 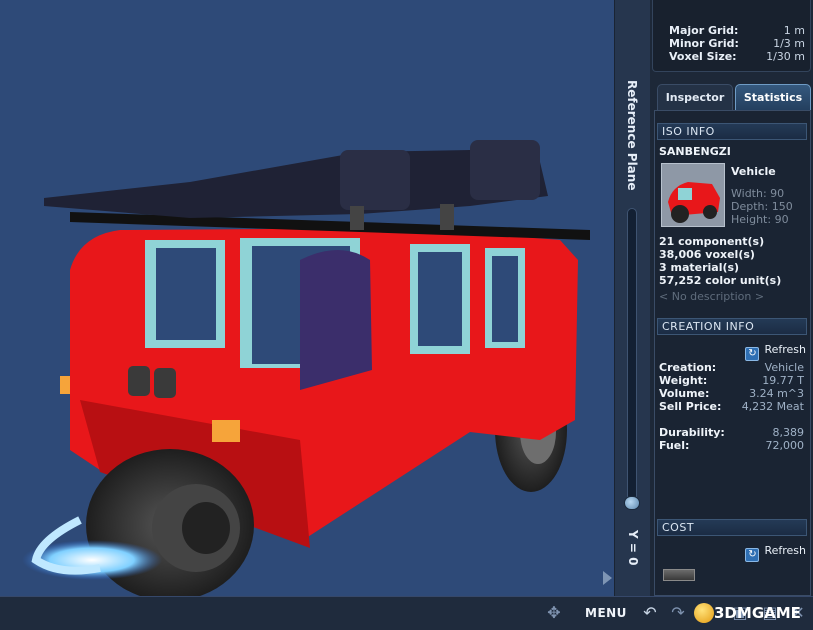 I want to click on redo-icon: ↷, so click(x=678, y=613).